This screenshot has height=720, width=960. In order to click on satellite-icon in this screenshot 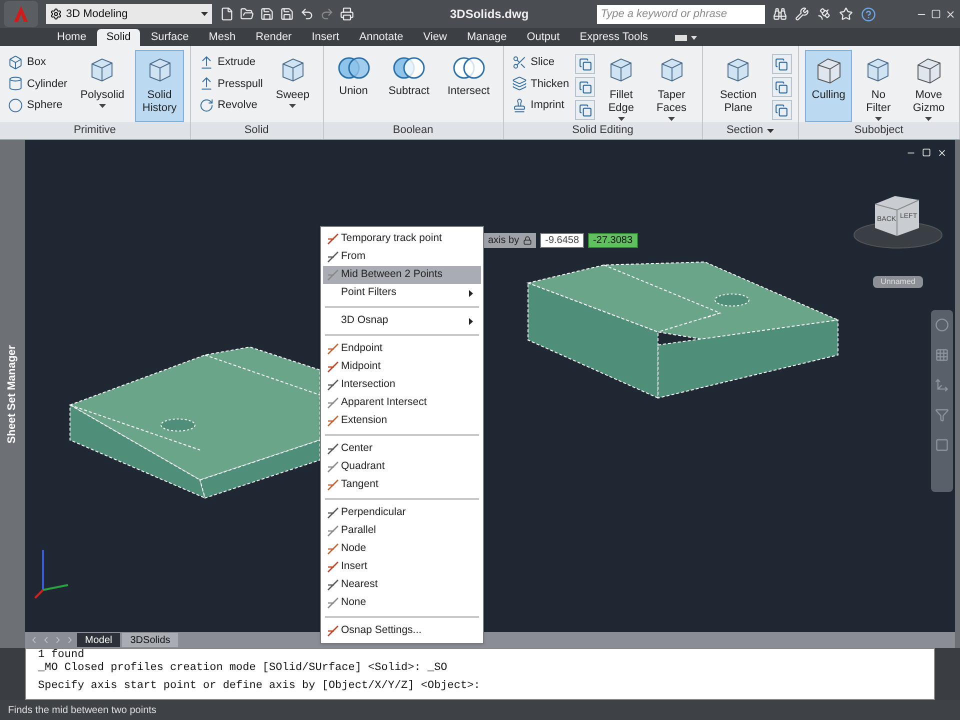, I will do `click(823, 14)`.